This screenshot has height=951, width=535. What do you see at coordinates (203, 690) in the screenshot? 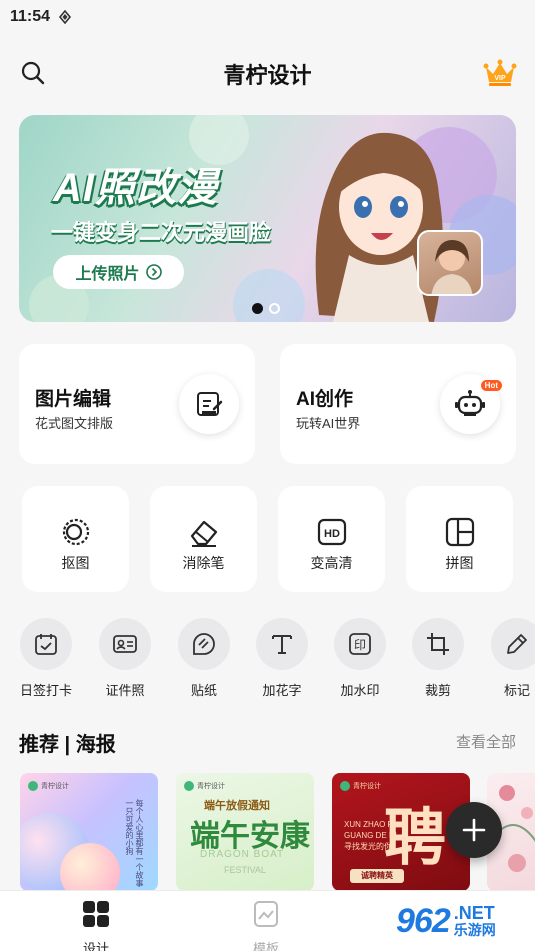
I see `mini-tool-label: 贴纸` at bounding box center [203, 690].